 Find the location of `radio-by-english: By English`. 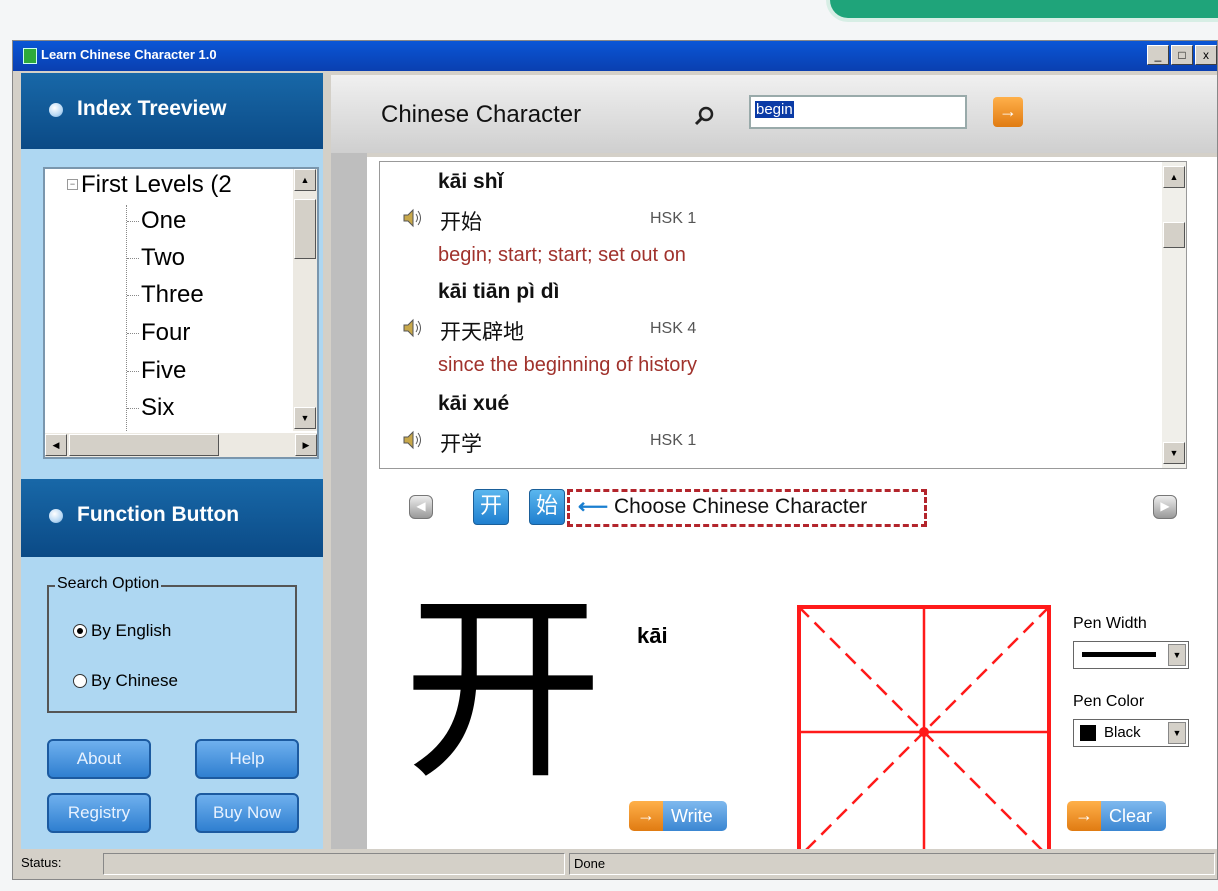

radio-by-english: By English is located at coordinates (122, 631).